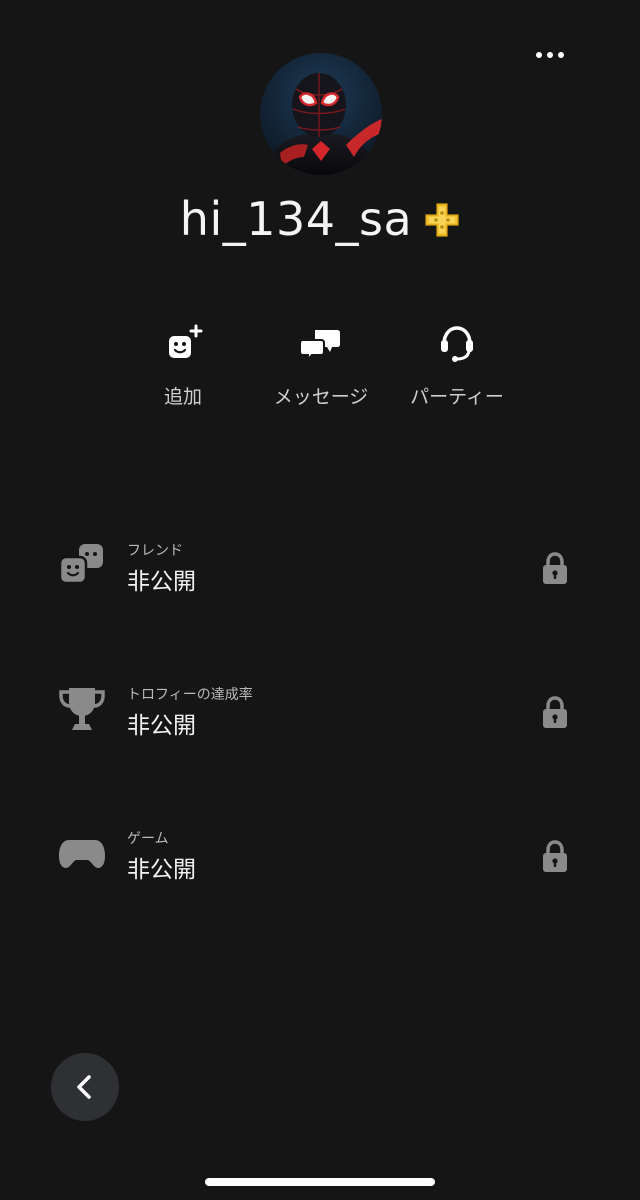  I want to click on message-button: メッセージ, so click(321, 365).